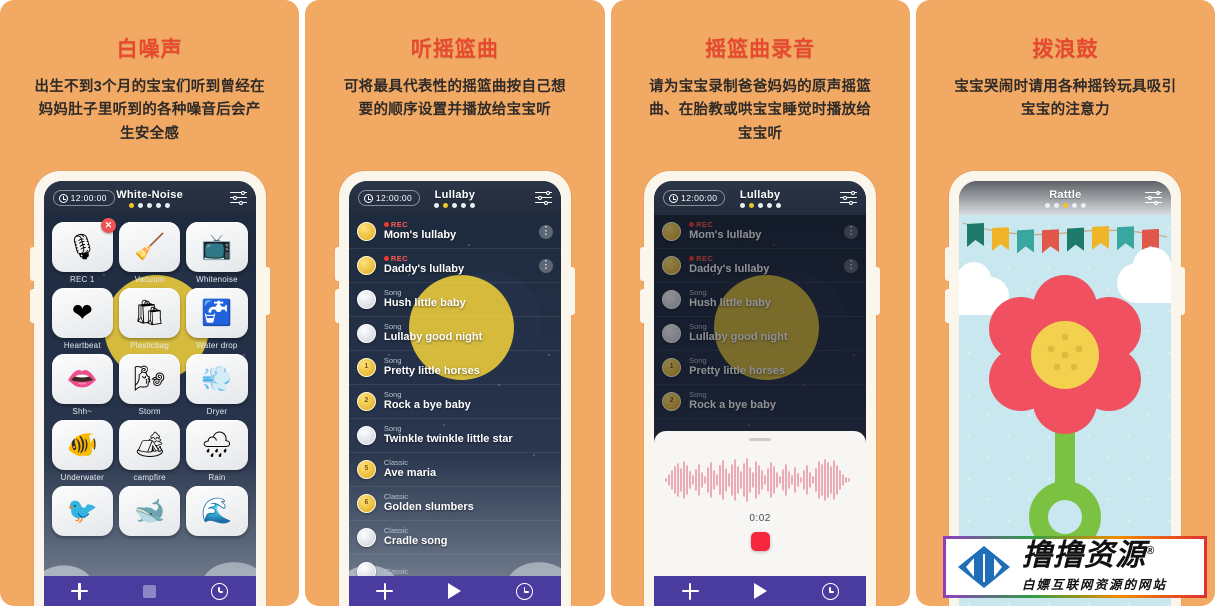 The height and width of the screenshot is (606, 1215). Describe the element at coordinates (366, 503) in the screenshot. I see `song-order-badge: 6` at that location.